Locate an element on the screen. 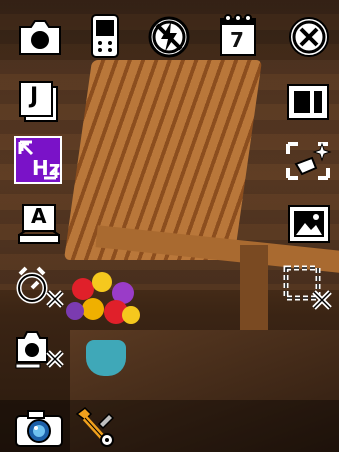 The width and height of the screenshot is (339, 452). night-mode-off-icon is located at coordinates (40, 349).